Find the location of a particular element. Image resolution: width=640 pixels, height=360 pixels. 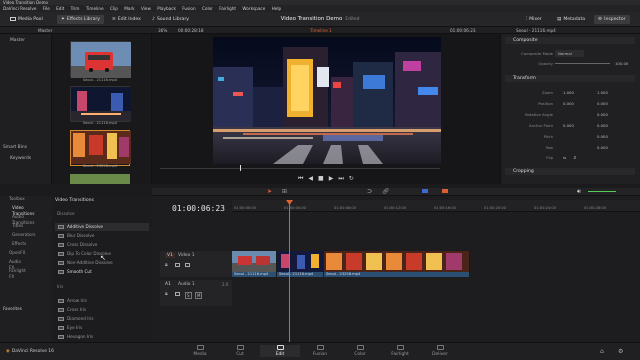

marker-icon is located at coordinates (445, 191).